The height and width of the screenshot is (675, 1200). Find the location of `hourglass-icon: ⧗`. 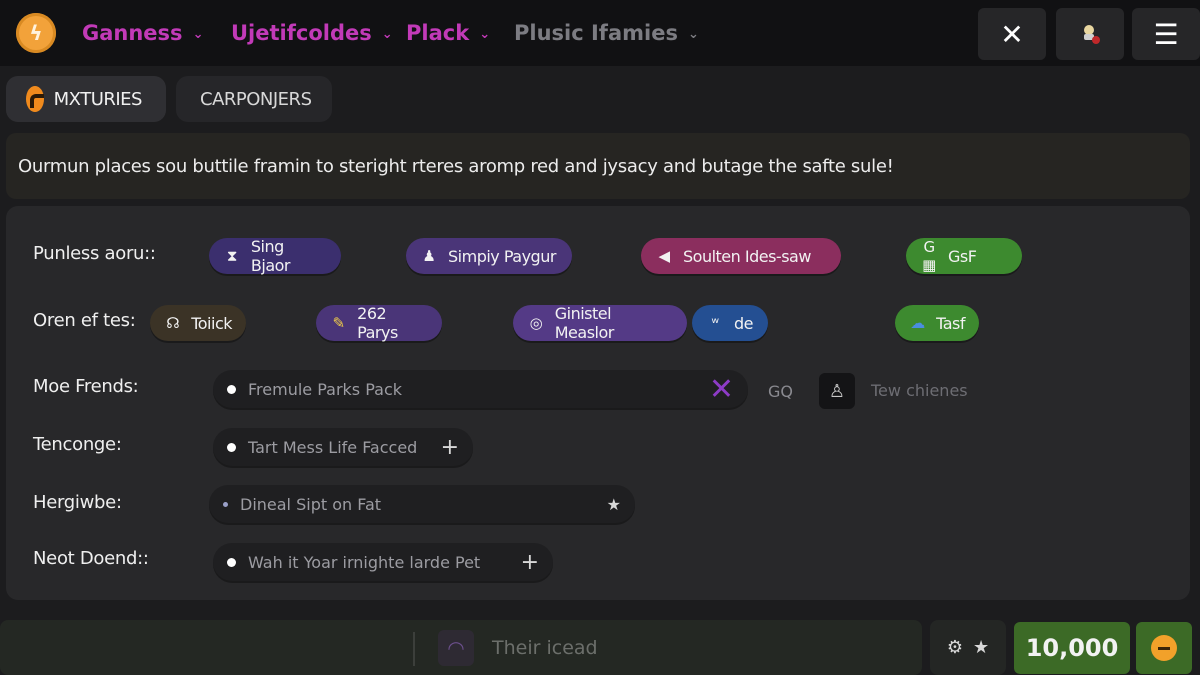

hourglass-icon: ⧗ is located at coordinates (232, 256).